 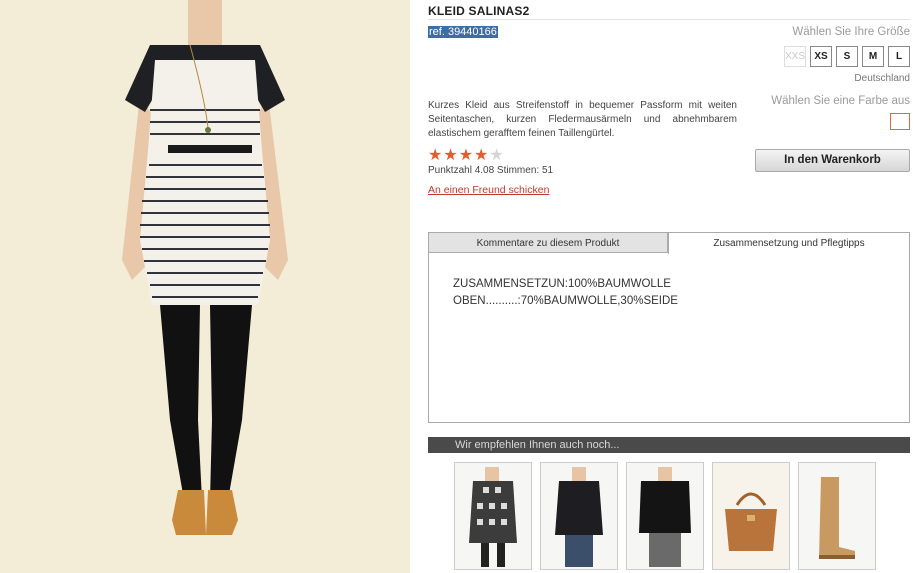 I want to click on leather-jacket-thumbnail, so click(x=665, y=516).